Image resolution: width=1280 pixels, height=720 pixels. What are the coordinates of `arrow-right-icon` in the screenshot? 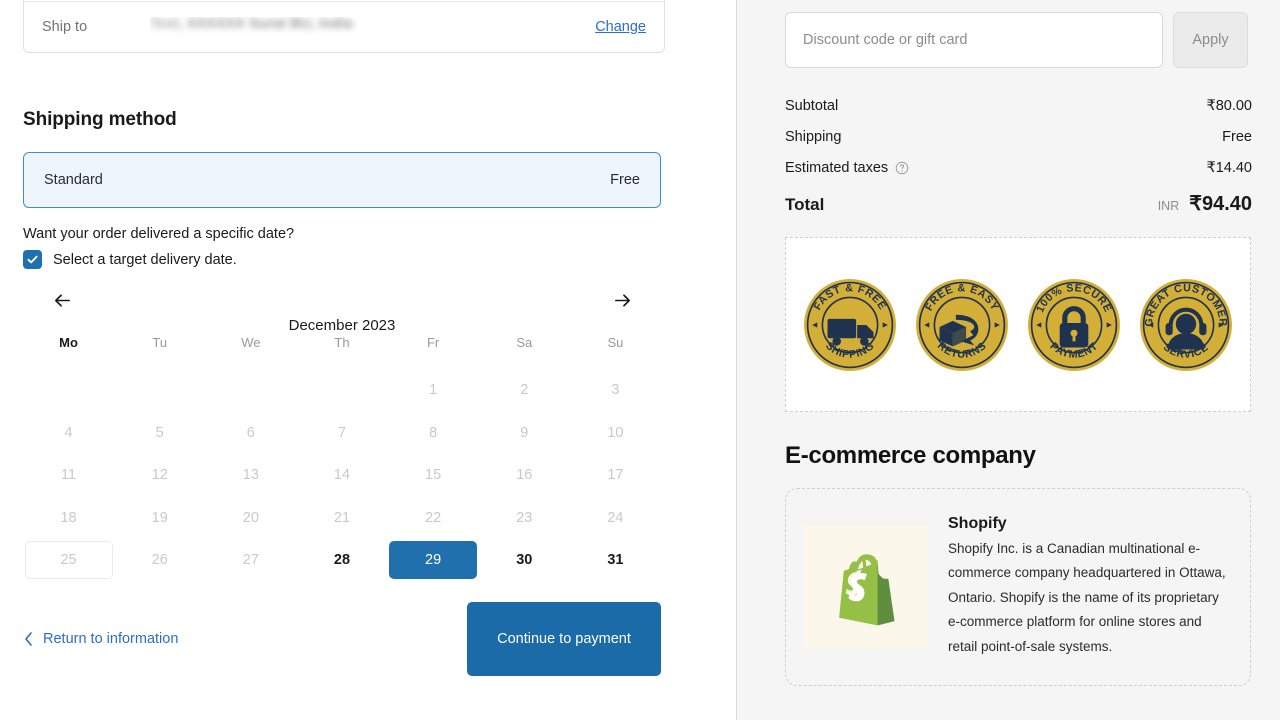 It's located at (622, 300).